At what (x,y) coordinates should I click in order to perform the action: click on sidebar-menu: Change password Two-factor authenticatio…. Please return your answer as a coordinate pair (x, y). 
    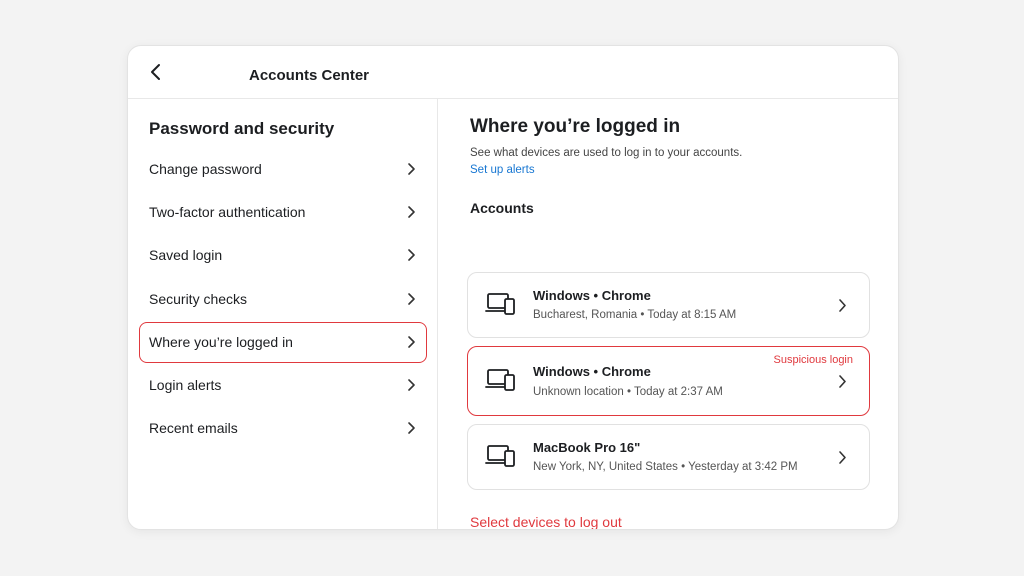
    Looking at the image, I should click on (283, 300).